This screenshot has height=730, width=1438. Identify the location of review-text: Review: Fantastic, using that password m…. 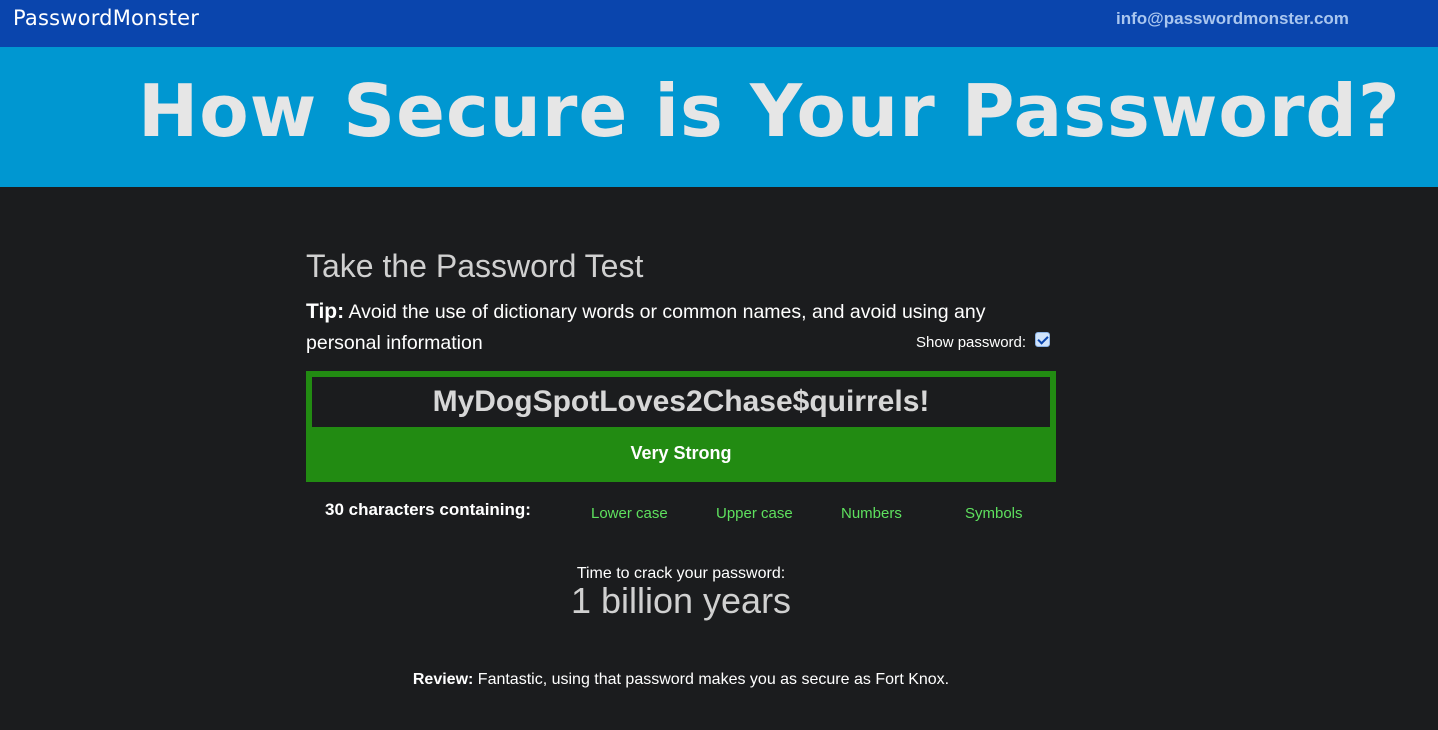
(681, 680).